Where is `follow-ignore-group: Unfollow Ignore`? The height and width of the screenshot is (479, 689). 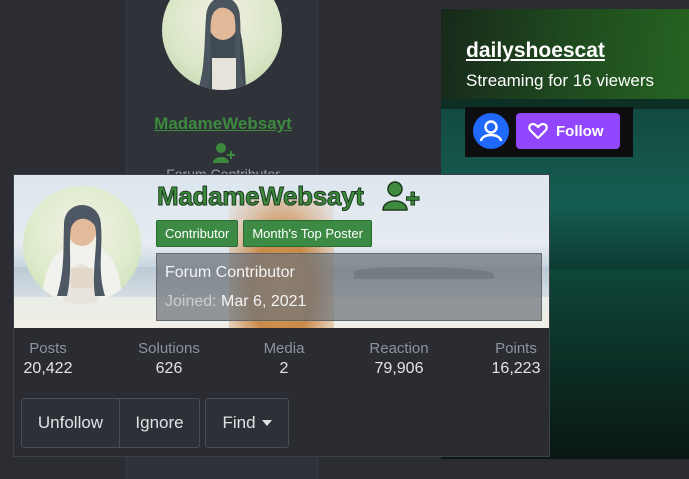 follow-ignore-group: Unfollow Ignore is located at coordinates (110, 423).